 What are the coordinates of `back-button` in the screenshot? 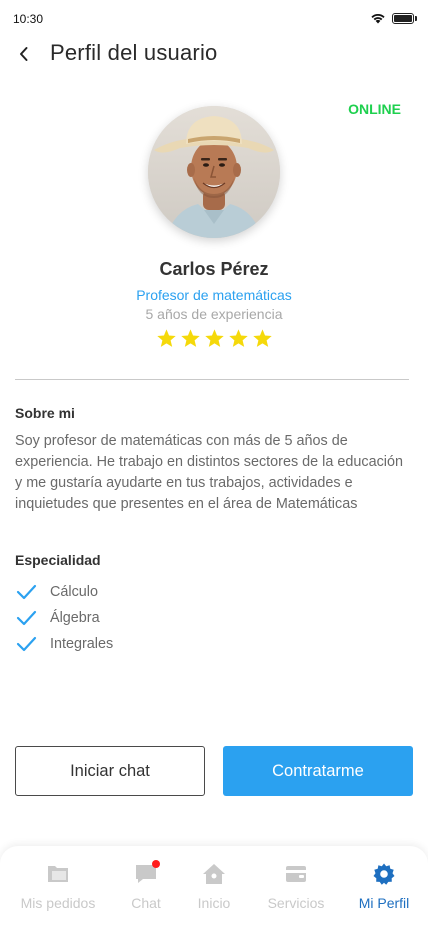 It's located at (24, 54).